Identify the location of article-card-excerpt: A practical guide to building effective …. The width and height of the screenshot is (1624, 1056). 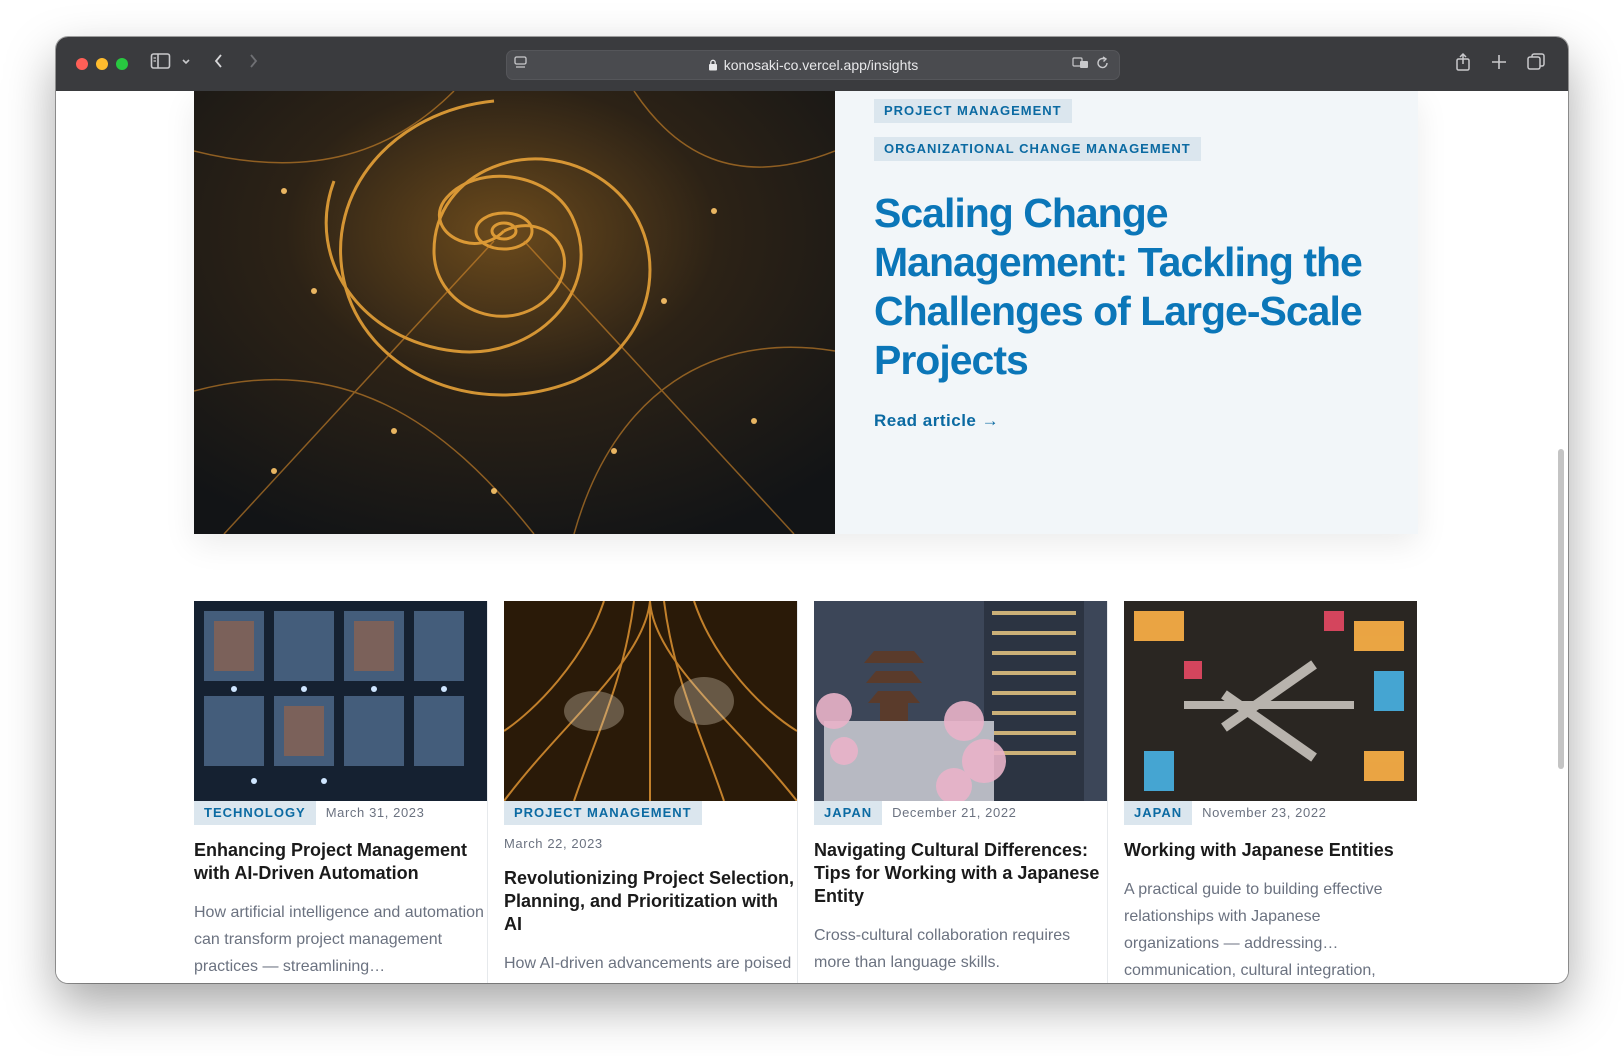
(1253, 930).